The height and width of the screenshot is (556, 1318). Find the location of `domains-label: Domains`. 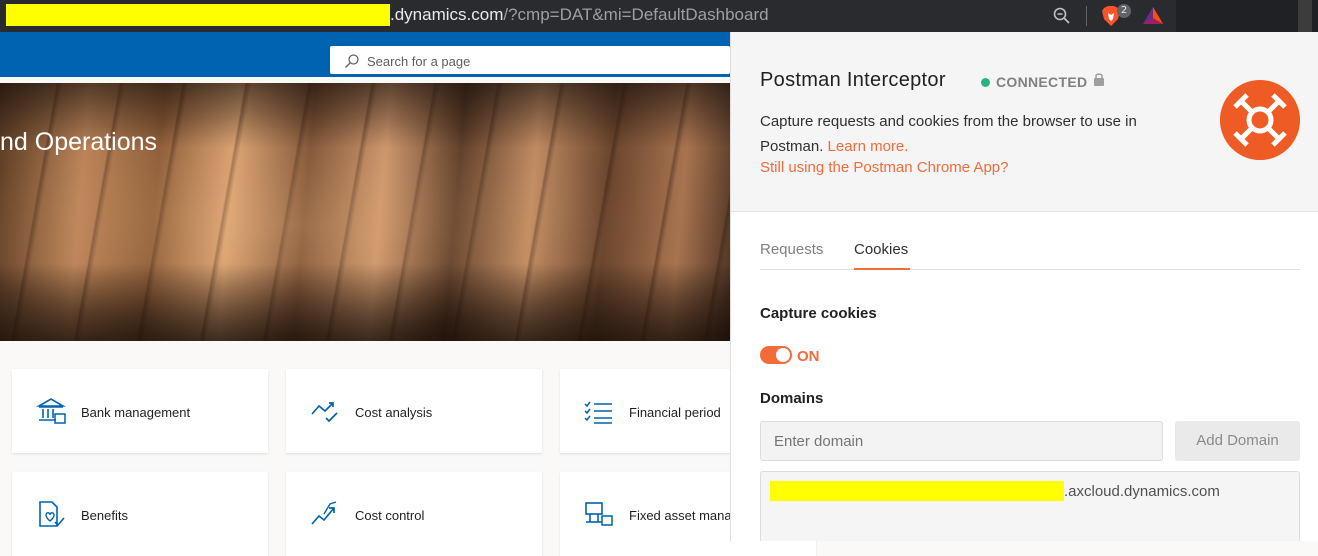

domains-label: Domains is located at coordinates (792, 398).